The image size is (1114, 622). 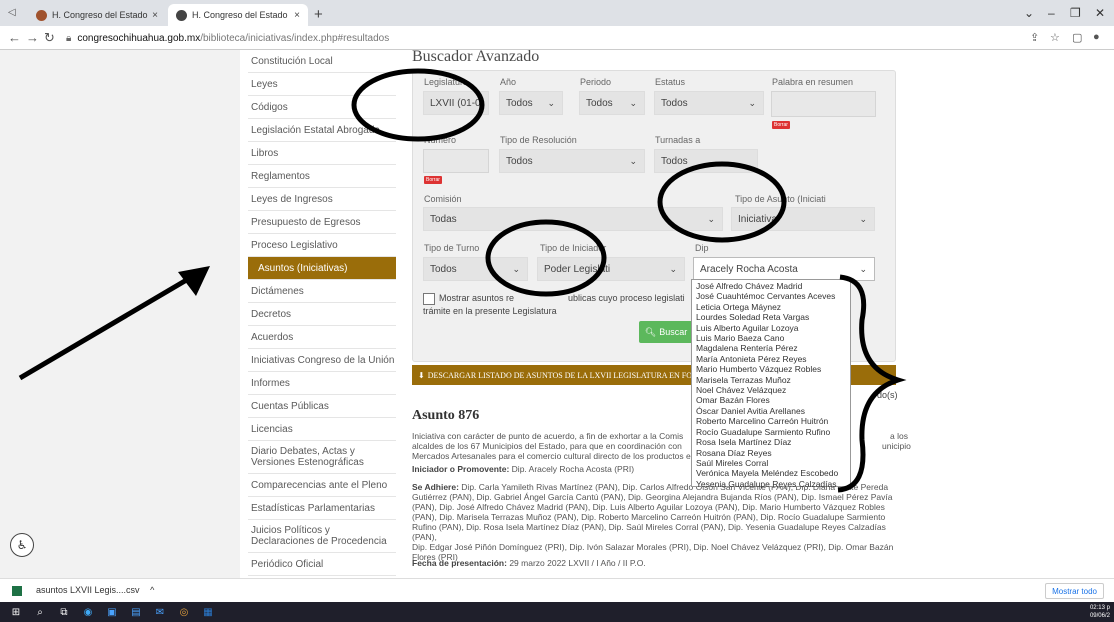 What do you see at coordinates (139, 38) in the screenshot?
I see `url-host: congresochihuahua.gob.mx` at bounding box center [139, 38].